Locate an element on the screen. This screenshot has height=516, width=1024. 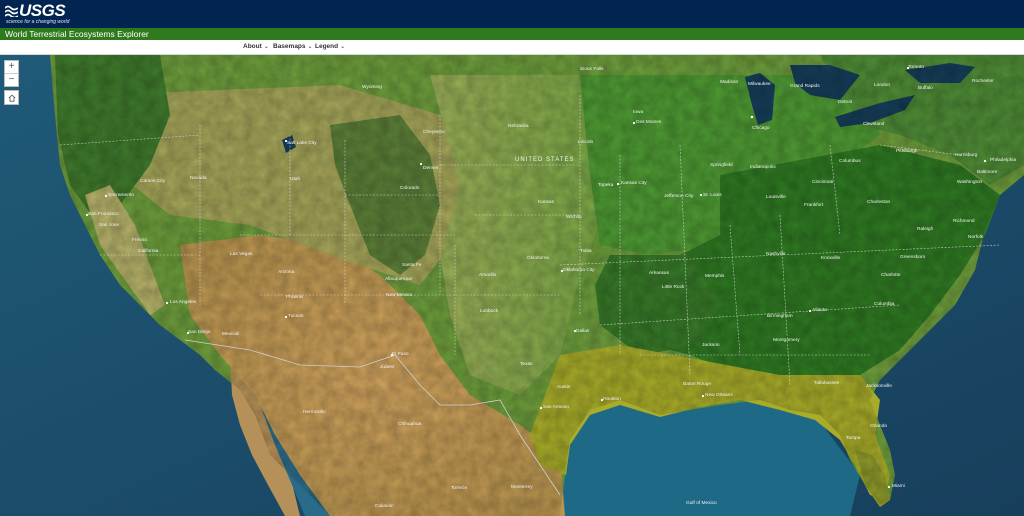
place-label: Chicago is located at coordinates (761, 128).